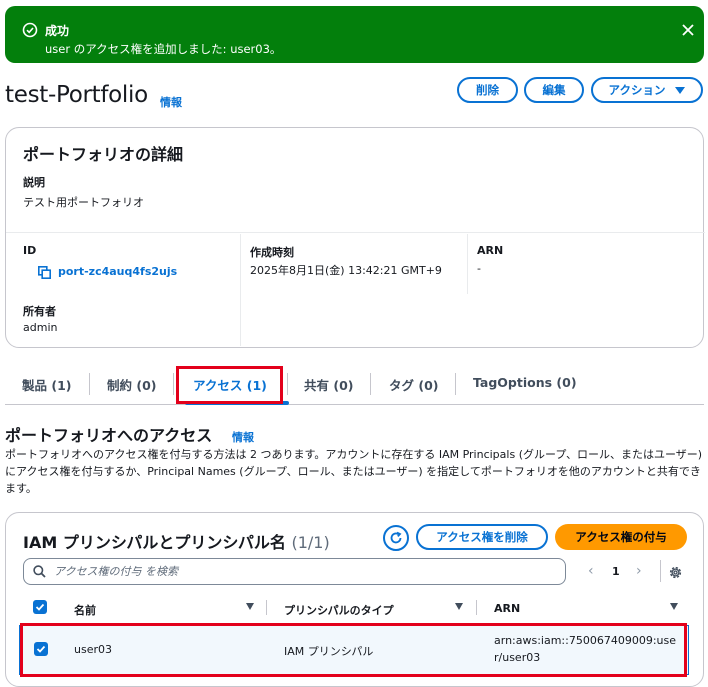 This screenshot has height=687, width=708. Describe the element at coordinates (675, 572) in the screenshot. I see `gear-icon` at that location.